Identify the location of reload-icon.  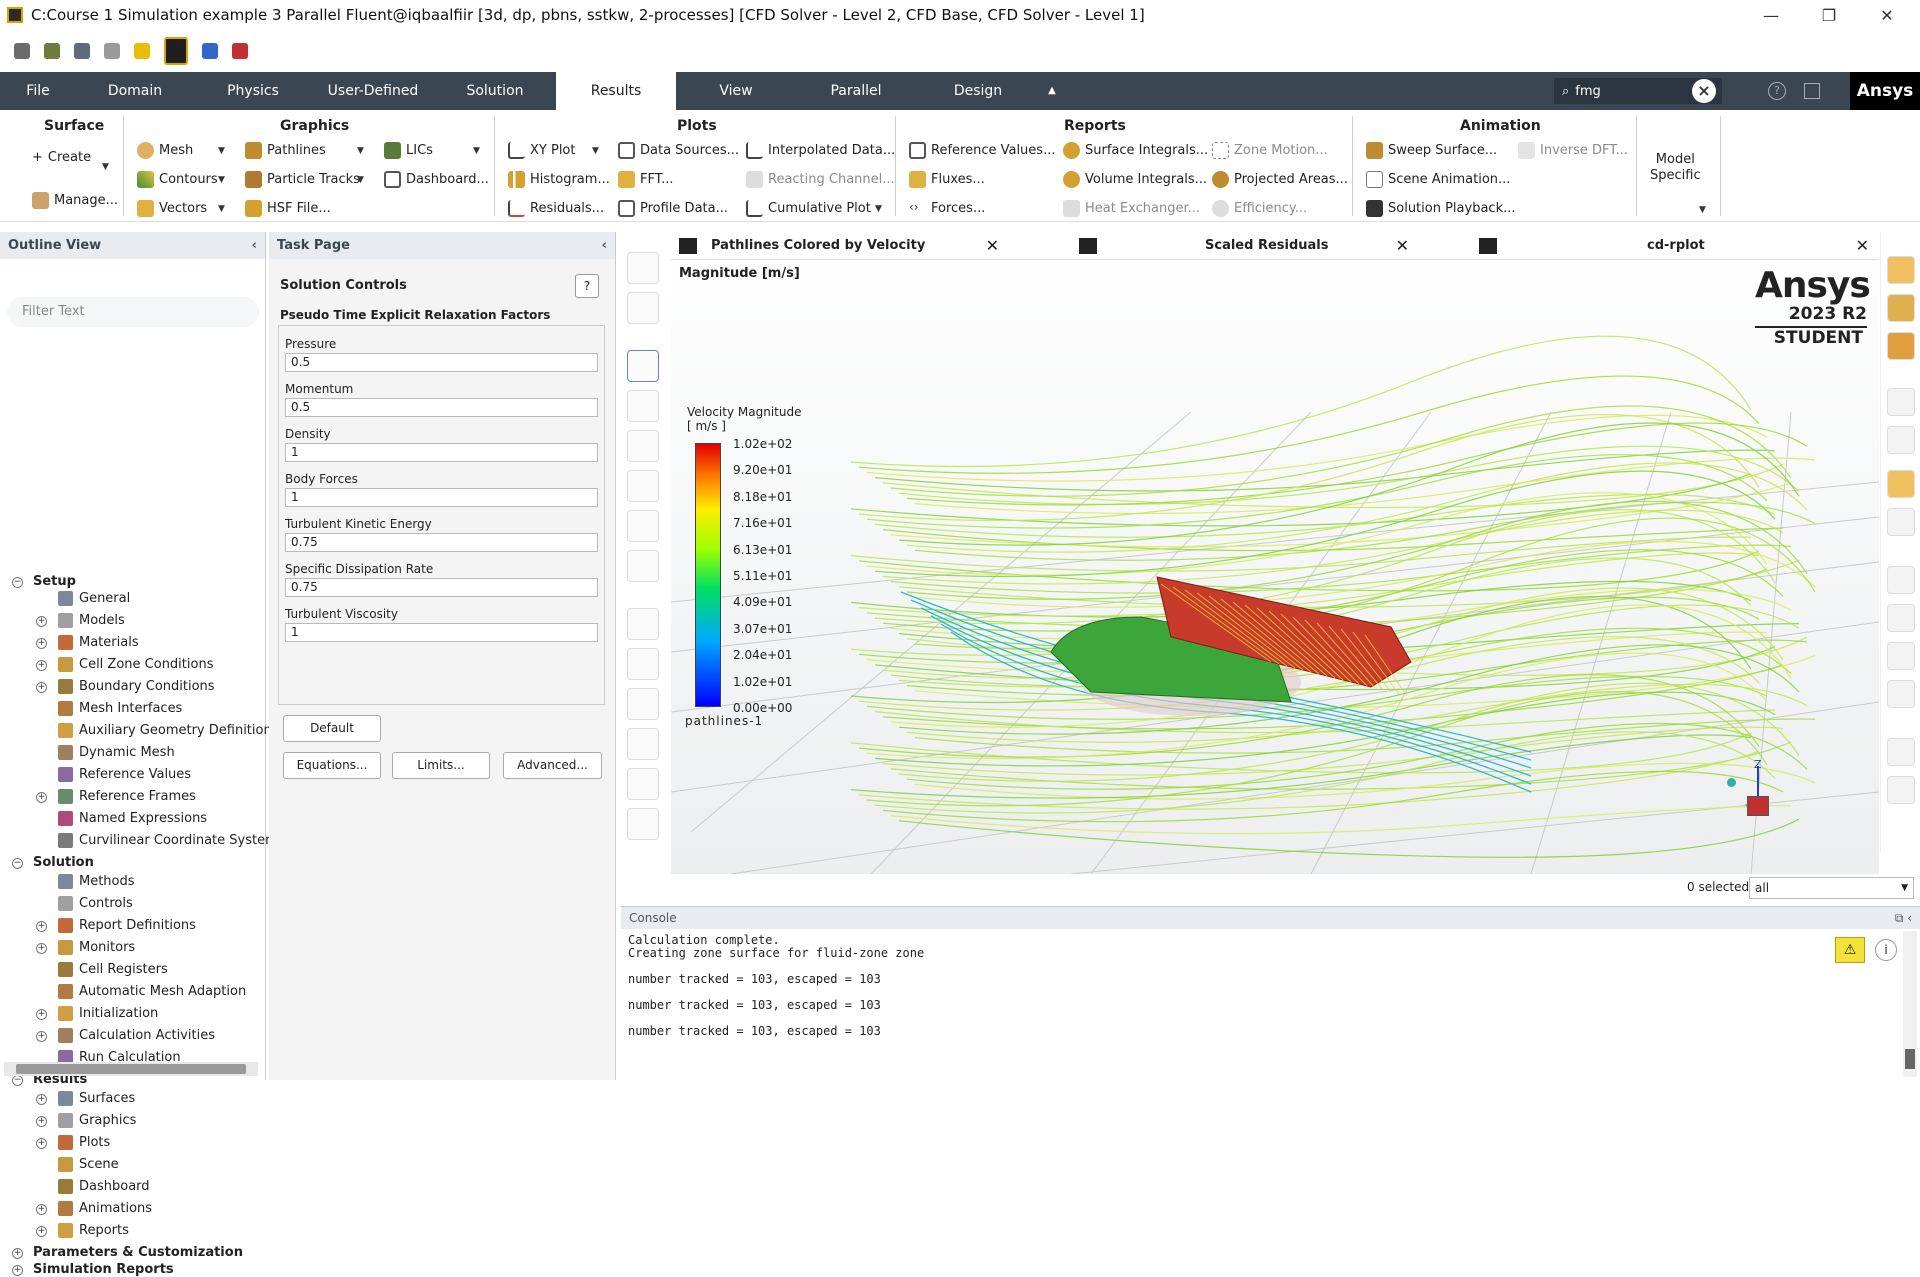
(112, 51).